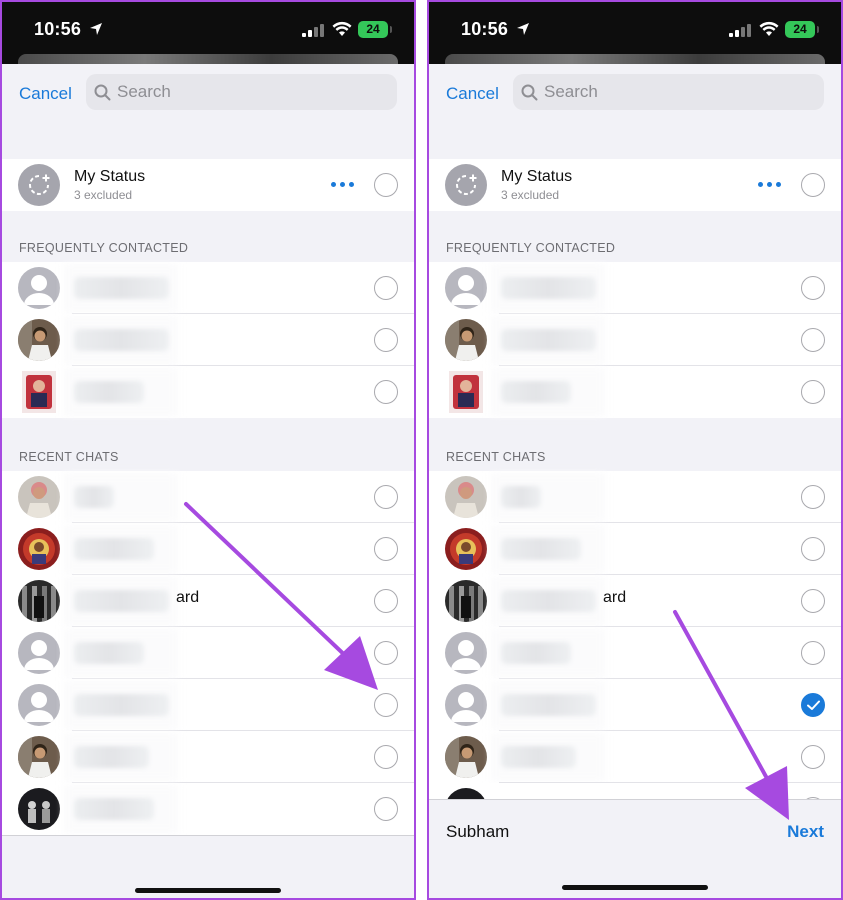 This screenshot has height=900, width=843. Describe the element at coordinates (375, 29) in the screenshot. I see `battery-indicator: 24` at that location.